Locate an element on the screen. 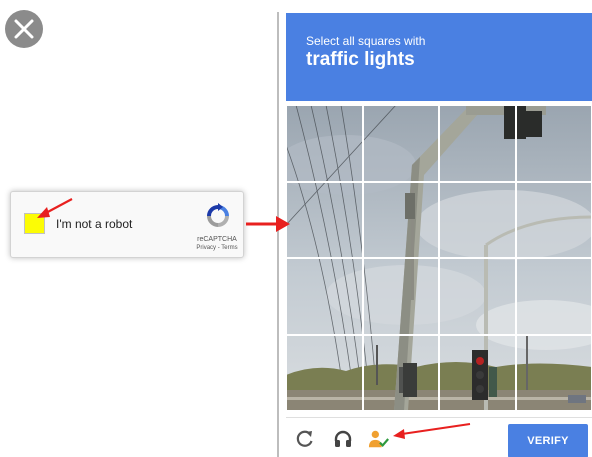 The height and width of the screenshot is (457, 592). instruction-small: Select all squares with is located at coordinates (366, 41).